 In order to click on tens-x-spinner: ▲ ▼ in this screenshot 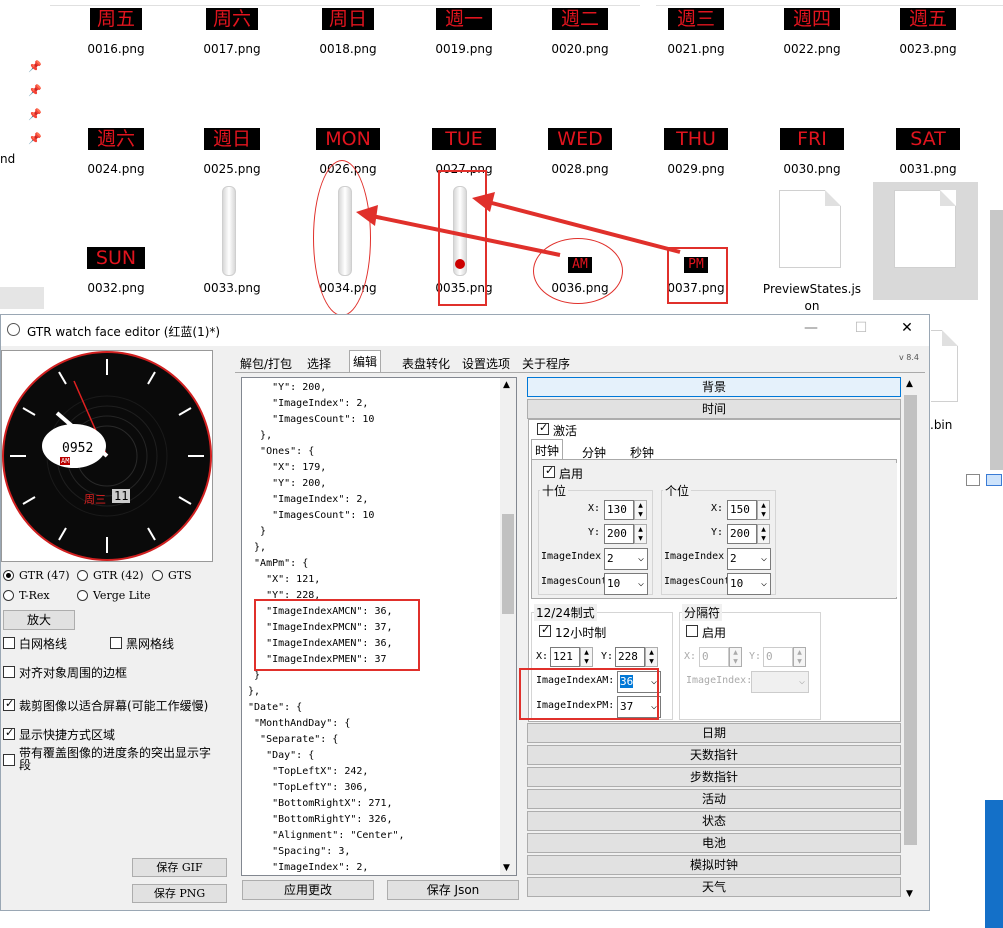, I will do `click(640, 510)`.